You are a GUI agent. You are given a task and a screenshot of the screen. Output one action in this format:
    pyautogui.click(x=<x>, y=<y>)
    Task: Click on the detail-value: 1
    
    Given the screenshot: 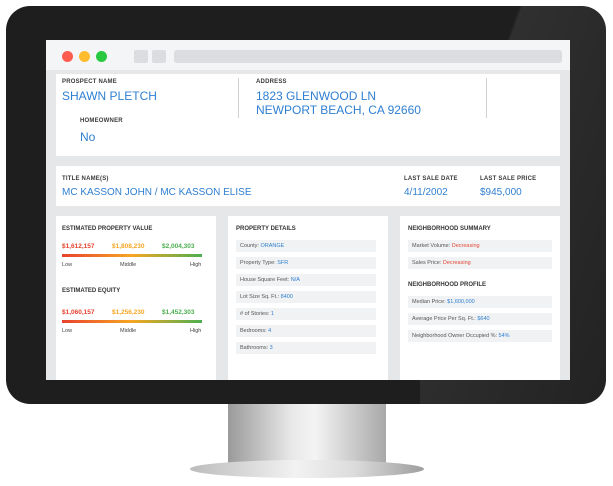 What is the action you would take?
    pyautogui.click(x=272, y=314)
    